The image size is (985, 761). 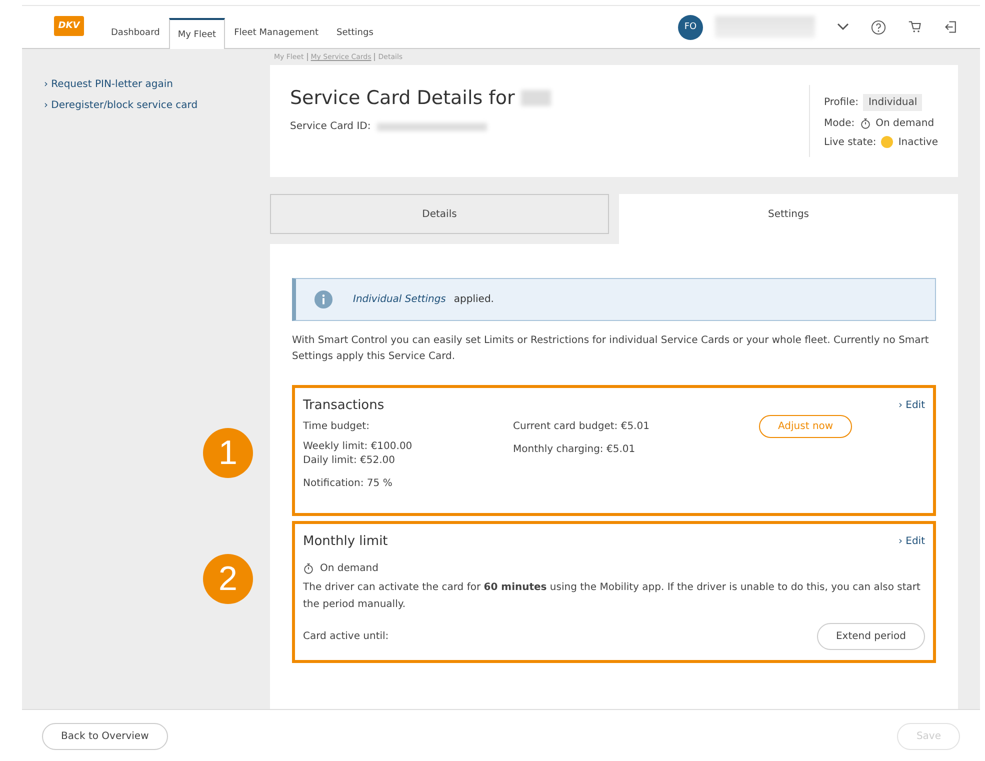 What do you see at coordinates (346, 636) in the screenshot?
I see `card-active-label: Card active until:` at bounding box center [346, 636].